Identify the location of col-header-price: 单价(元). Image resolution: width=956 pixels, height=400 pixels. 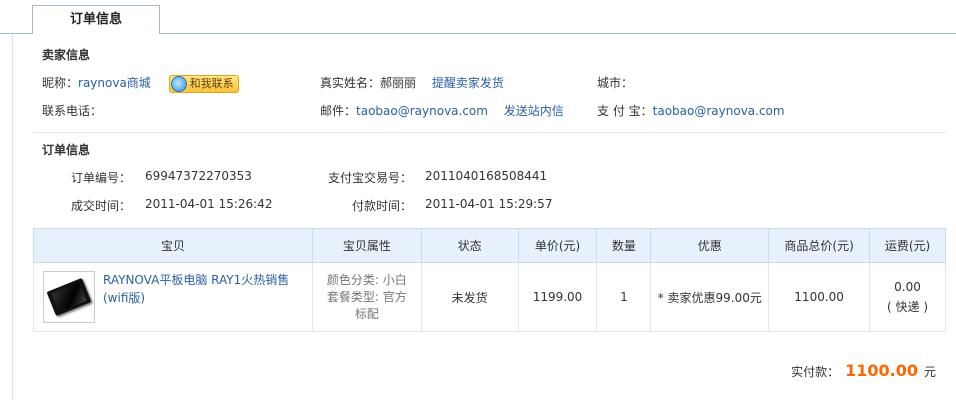
(557, 245).